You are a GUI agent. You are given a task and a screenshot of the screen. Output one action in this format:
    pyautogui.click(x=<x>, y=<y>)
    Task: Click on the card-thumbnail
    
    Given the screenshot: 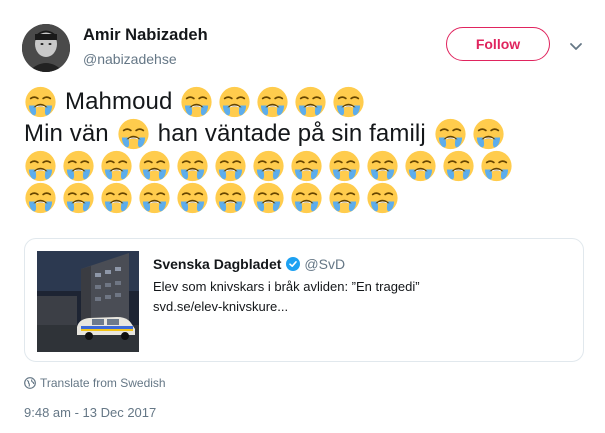 What is the action you would take?
    pyautogui.click(x=88, y=301)
    